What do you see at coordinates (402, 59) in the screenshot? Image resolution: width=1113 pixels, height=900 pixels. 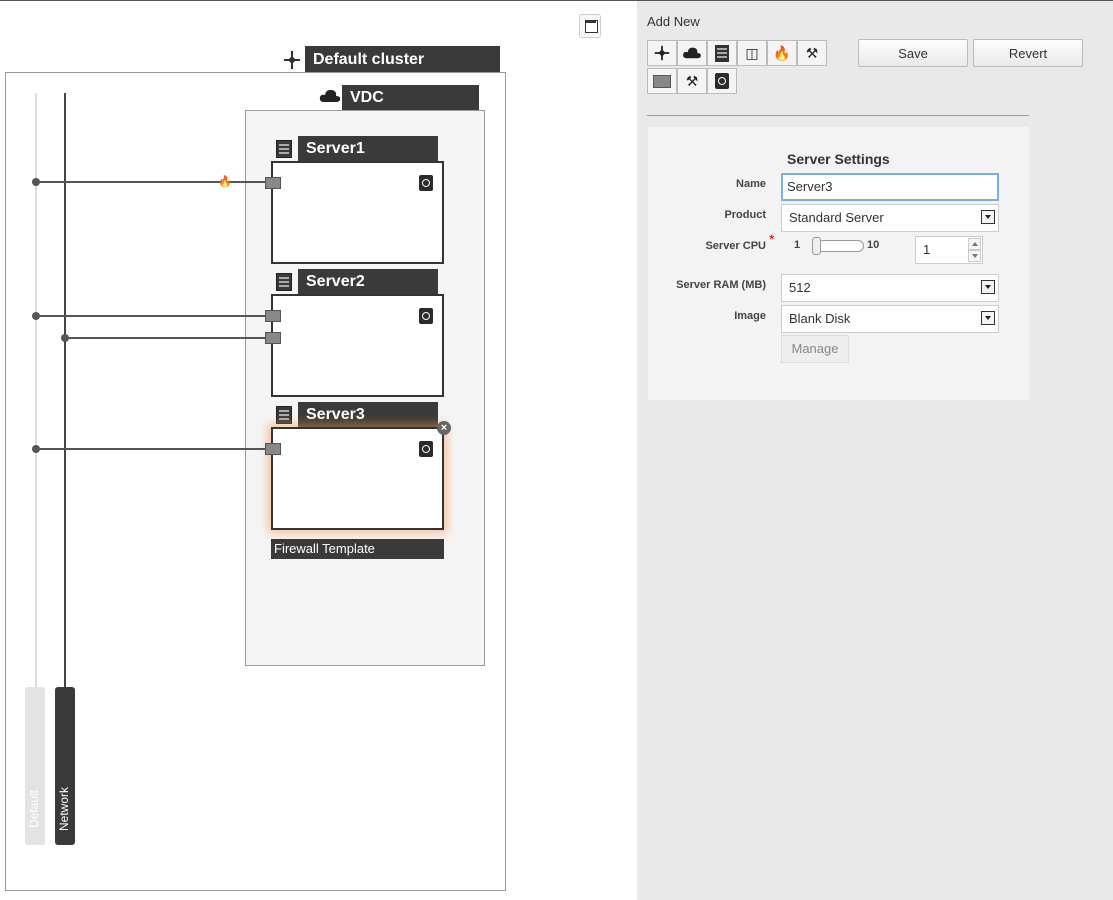 I see `cluster-title: Default cluster` at bounding box center [402, 59].